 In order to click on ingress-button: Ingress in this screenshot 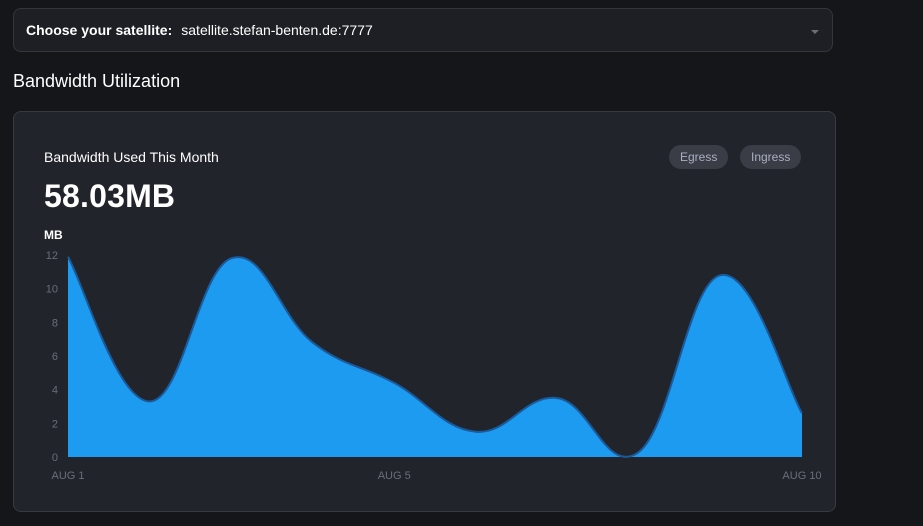, I will do `click(771, 157)`.